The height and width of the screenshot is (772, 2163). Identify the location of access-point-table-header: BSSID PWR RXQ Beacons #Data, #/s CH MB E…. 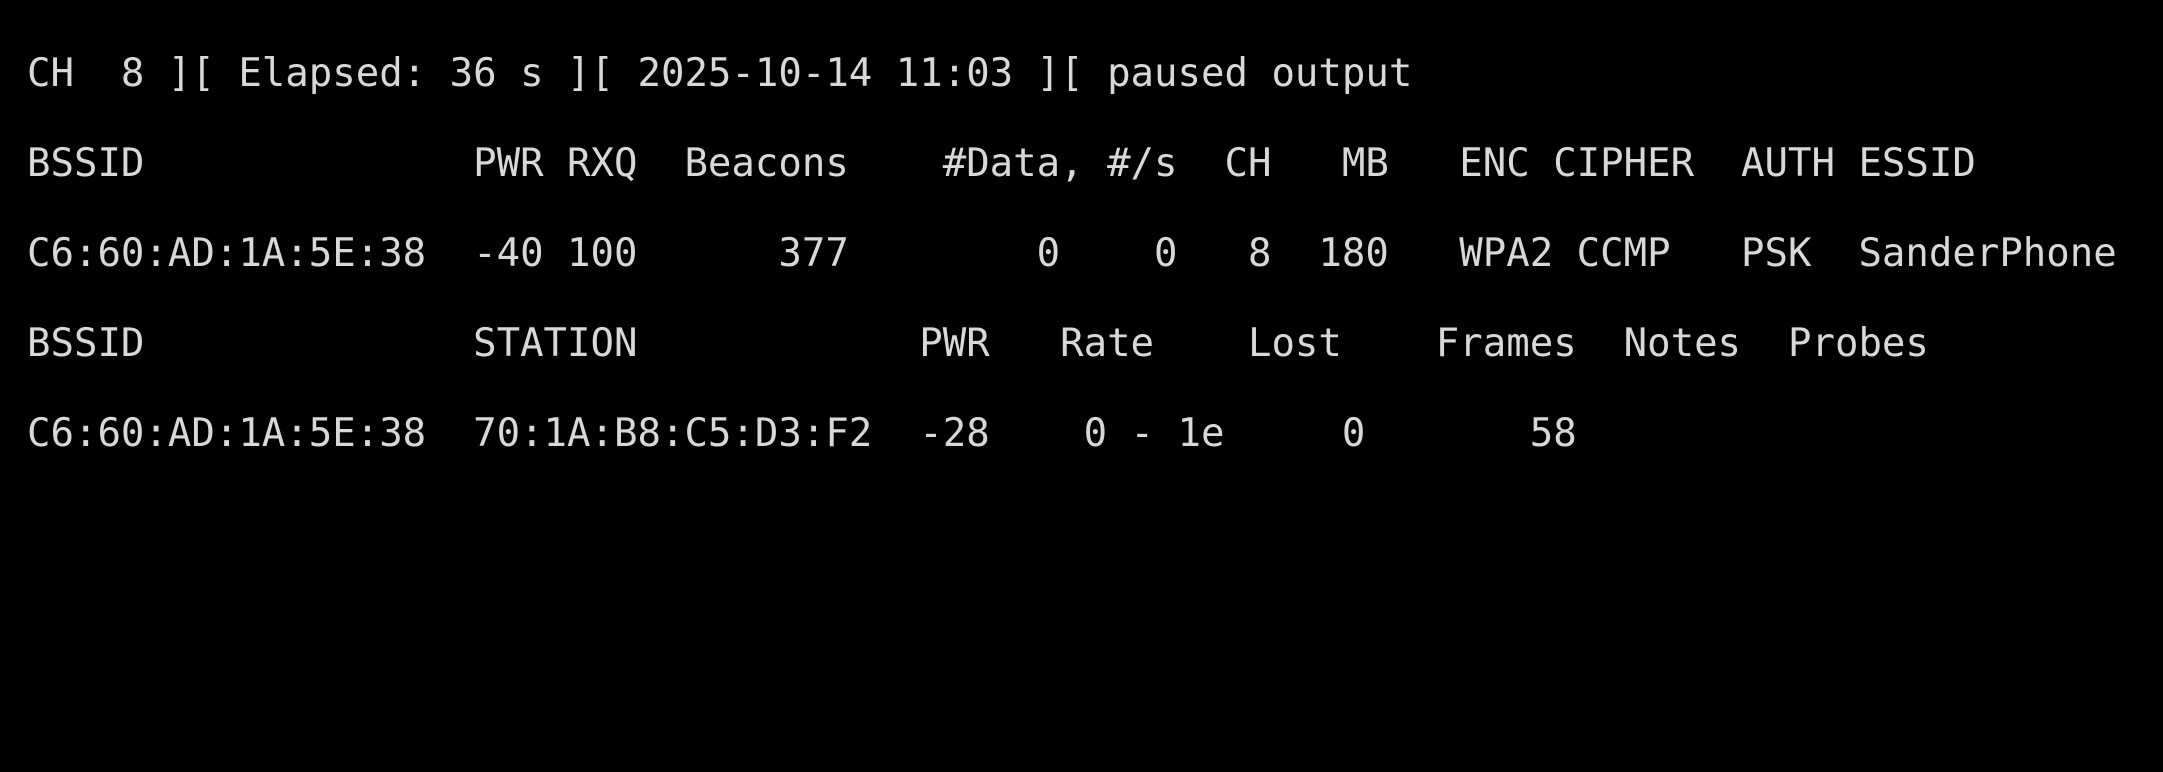
(1001, 163).